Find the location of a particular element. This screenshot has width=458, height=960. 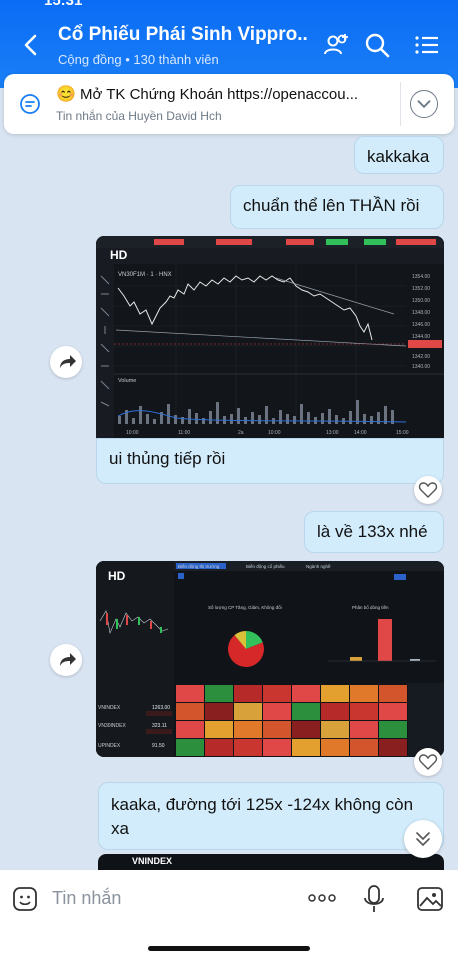

svg-text: 1263.00 is located at coordinates (161, 708).